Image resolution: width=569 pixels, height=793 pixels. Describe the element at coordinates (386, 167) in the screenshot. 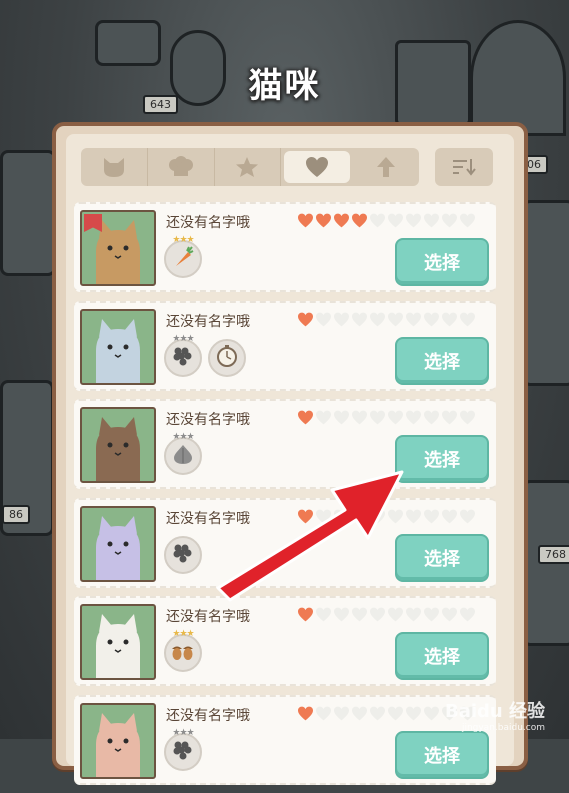

I see `tab-upgrade` at that location.